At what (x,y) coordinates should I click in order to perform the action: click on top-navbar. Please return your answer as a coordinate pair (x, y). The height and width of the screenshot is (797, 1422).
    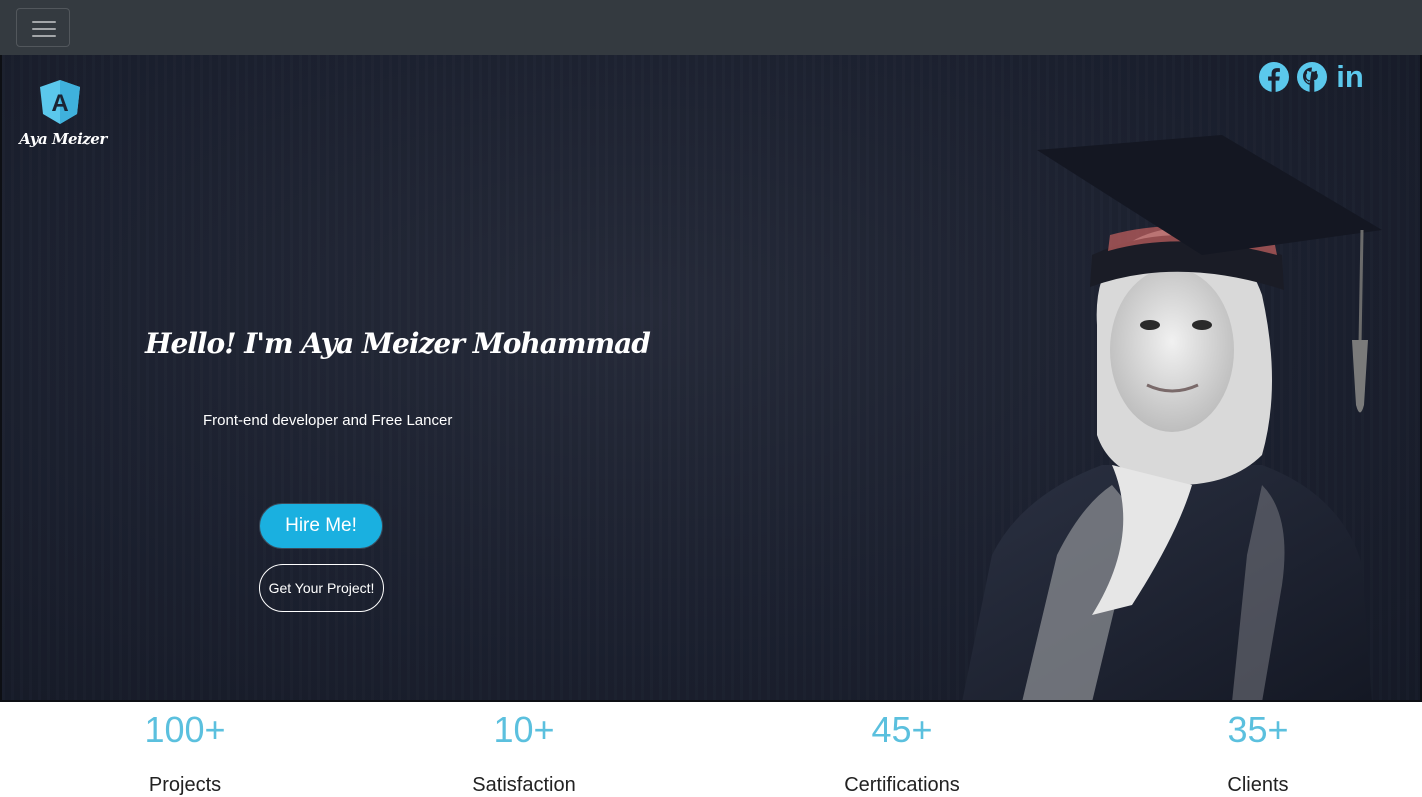
    Looking at the image, I should click on (711, 27).